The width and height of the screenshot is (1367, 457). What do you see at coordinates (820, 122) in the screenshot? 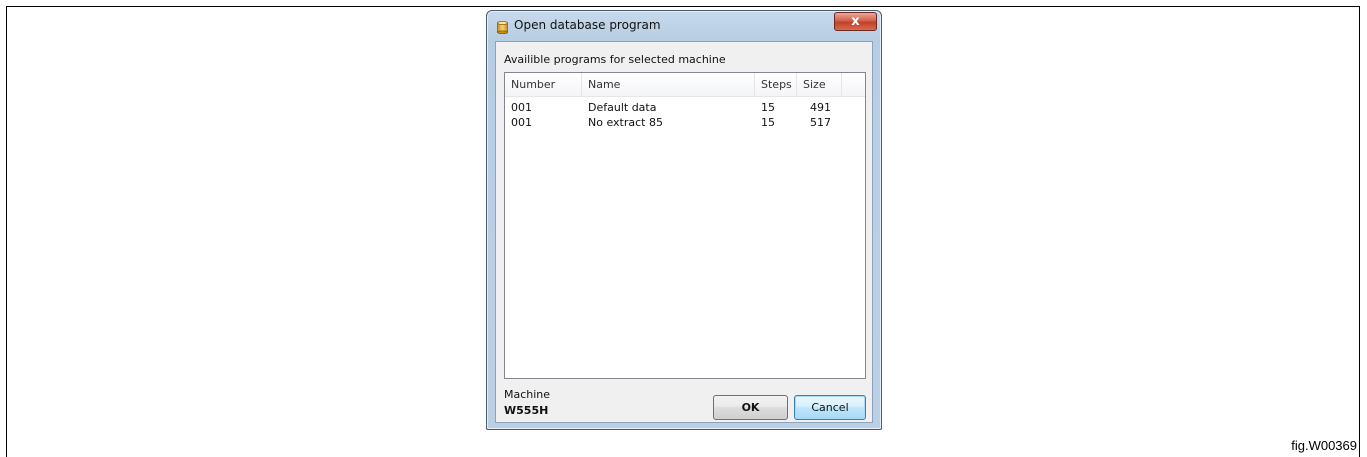
I see `cell-size: 517` at bounding box center [820, 122].